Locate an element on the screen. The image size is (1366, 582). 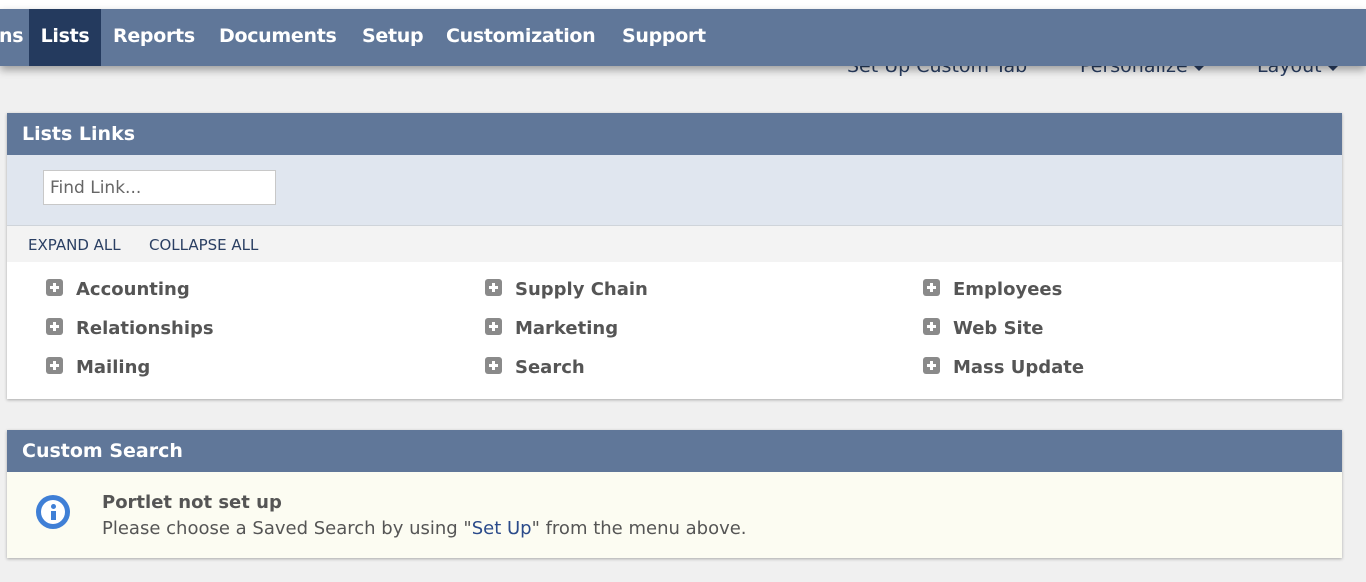
link-label: Web Site is located at coordinates (998, 328).